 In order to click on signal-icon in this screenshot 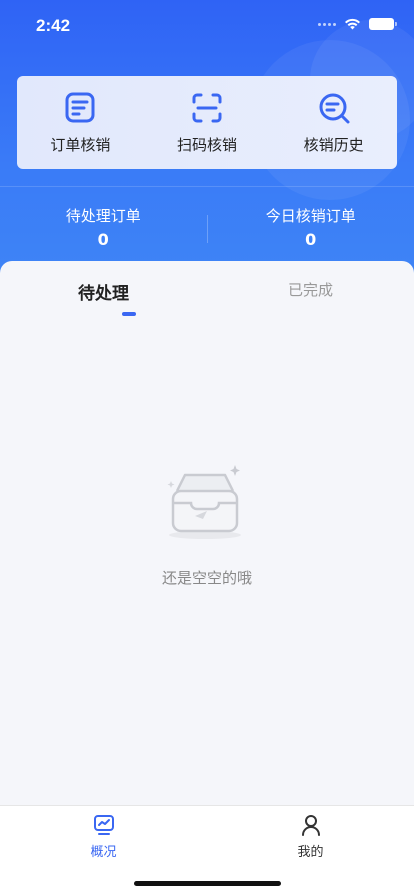, I will do `click(327, 24)`.